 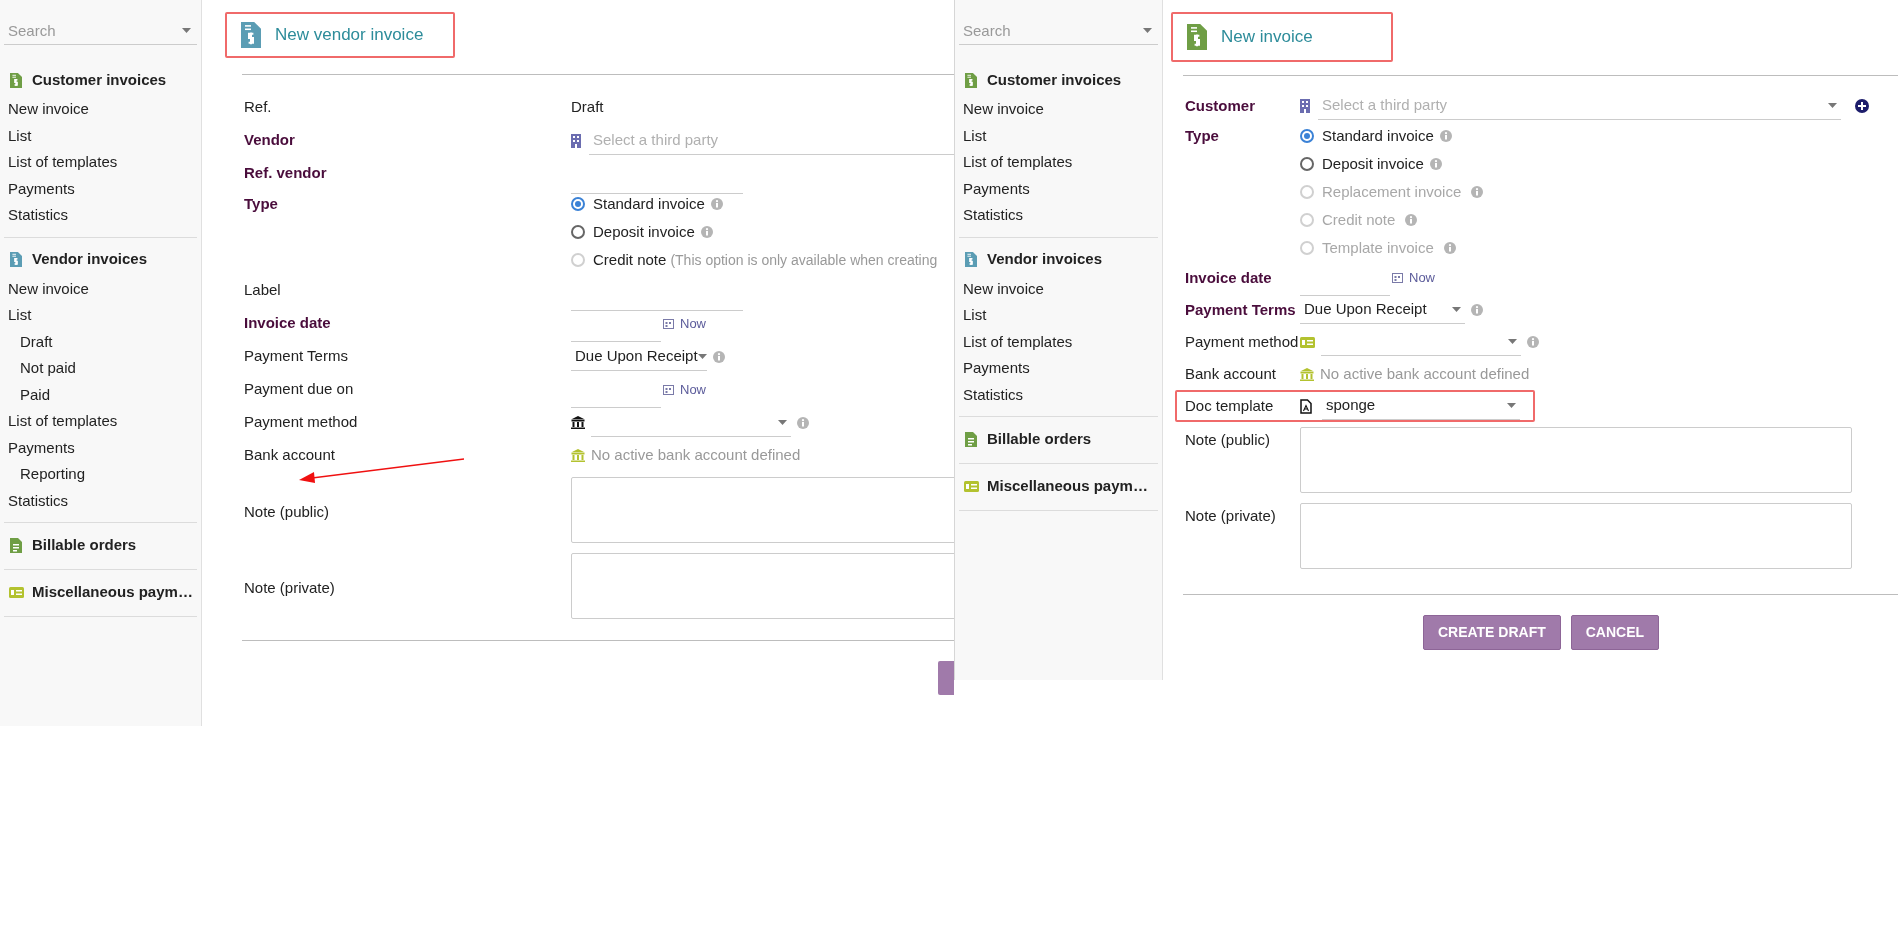 What do you see at coordinates (587, 107) in the screenshot?
I see `field-value: Draft` at bounding box center [587, 107].